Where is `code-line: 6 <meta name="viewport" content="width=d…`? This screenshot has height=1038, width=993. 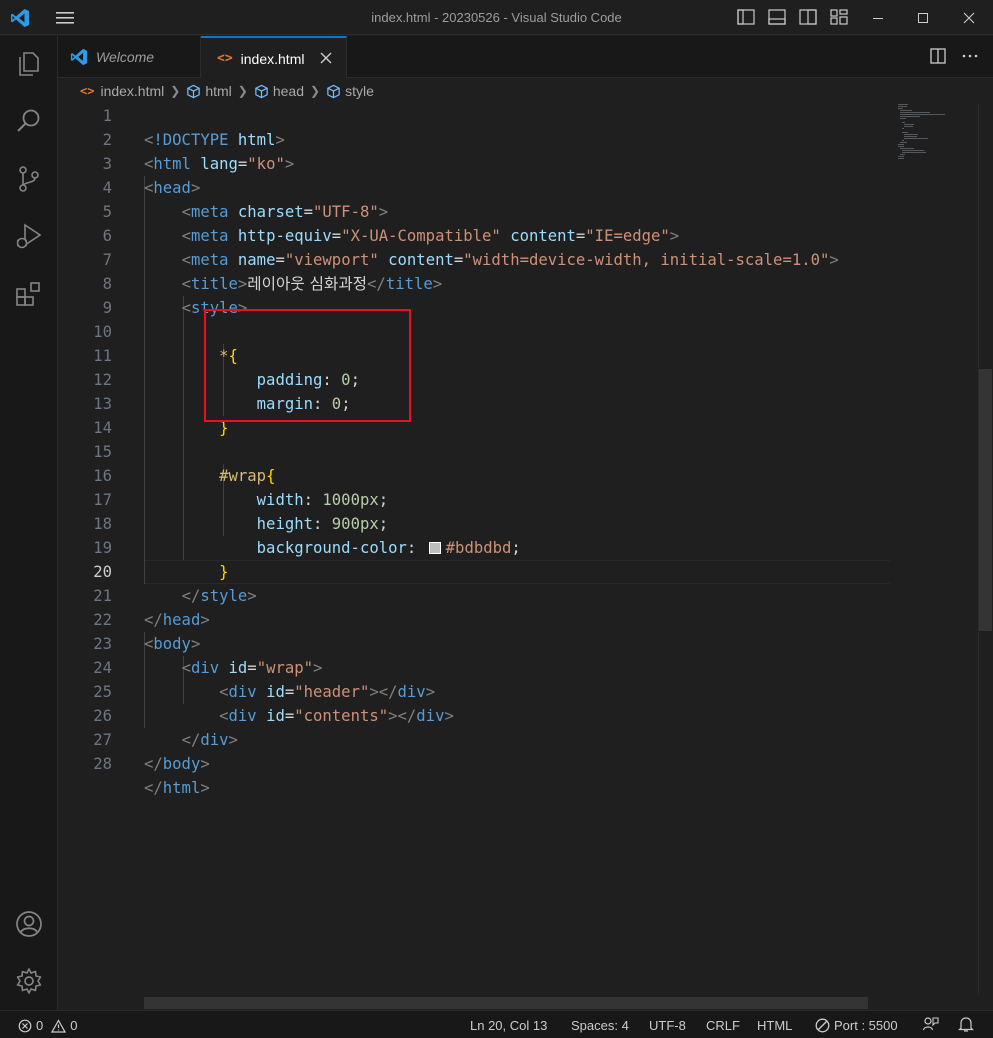
code-line: 6 <meta name="viewport" content="width=d… is located at coordinates (474, 246).